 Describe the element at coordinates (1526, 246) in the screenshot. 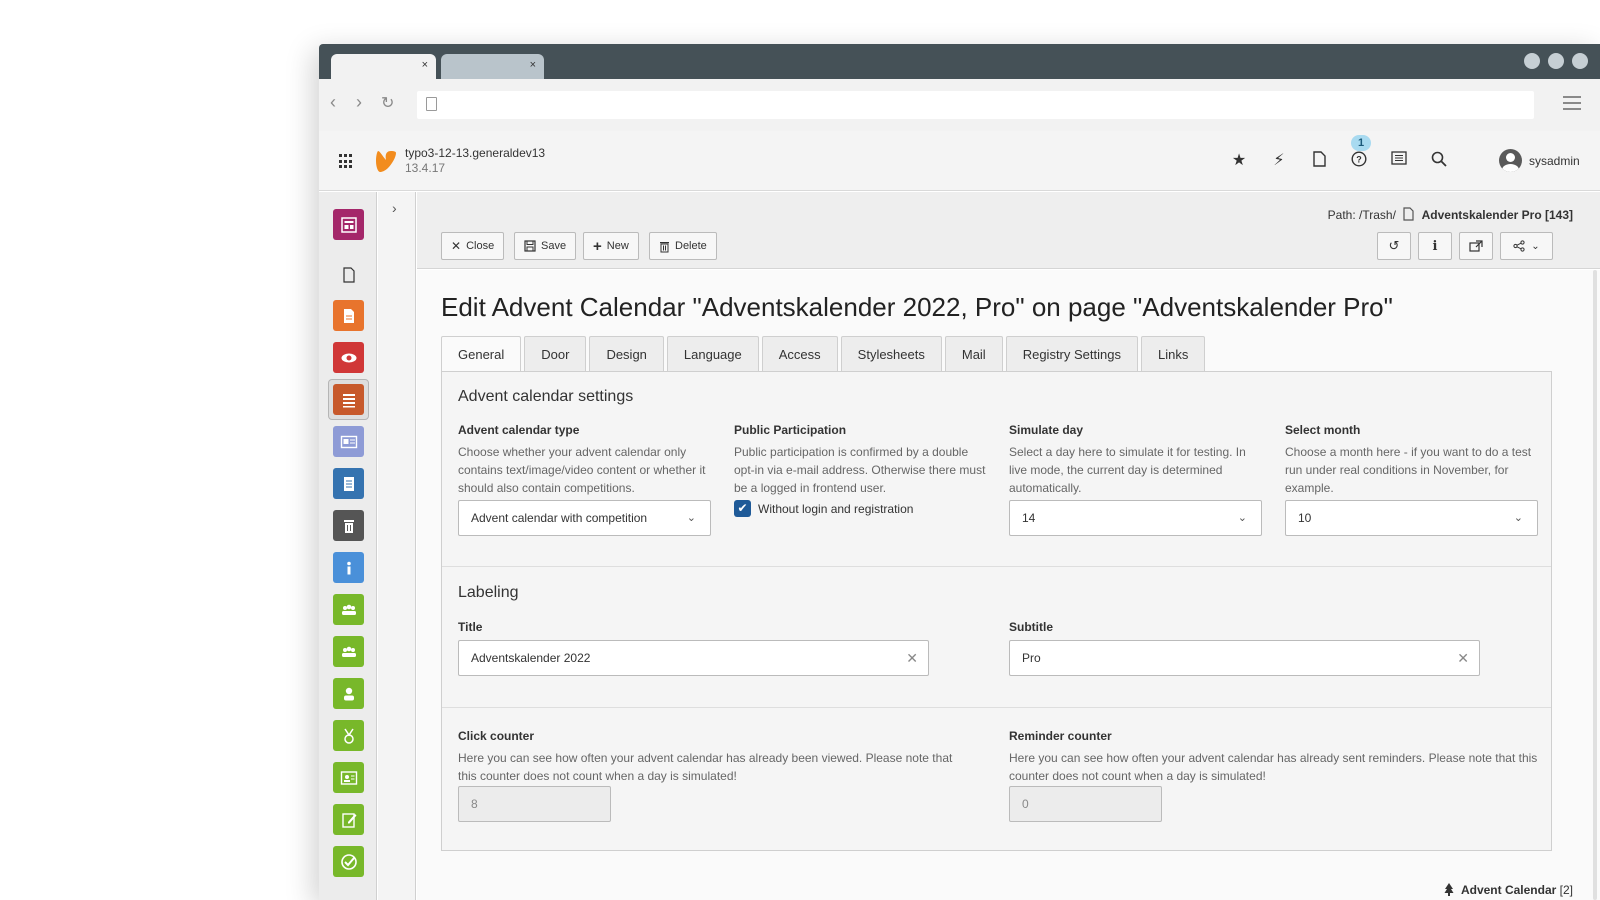

I see `share-dropdown-button: ⌄` at that location.